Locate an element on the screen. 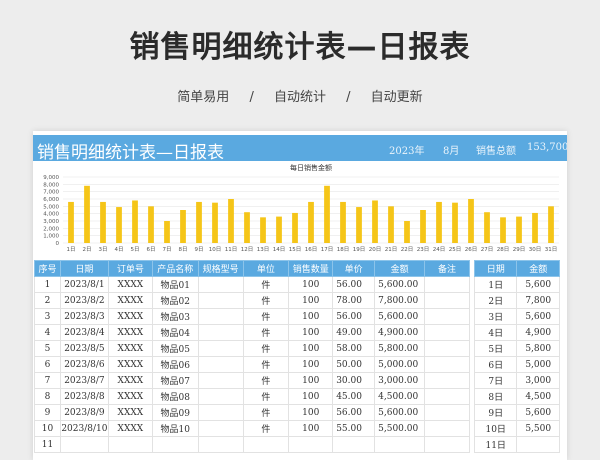 The image size is (600, 460). table-cell: 物品02 is located at coordinates (175, 300).